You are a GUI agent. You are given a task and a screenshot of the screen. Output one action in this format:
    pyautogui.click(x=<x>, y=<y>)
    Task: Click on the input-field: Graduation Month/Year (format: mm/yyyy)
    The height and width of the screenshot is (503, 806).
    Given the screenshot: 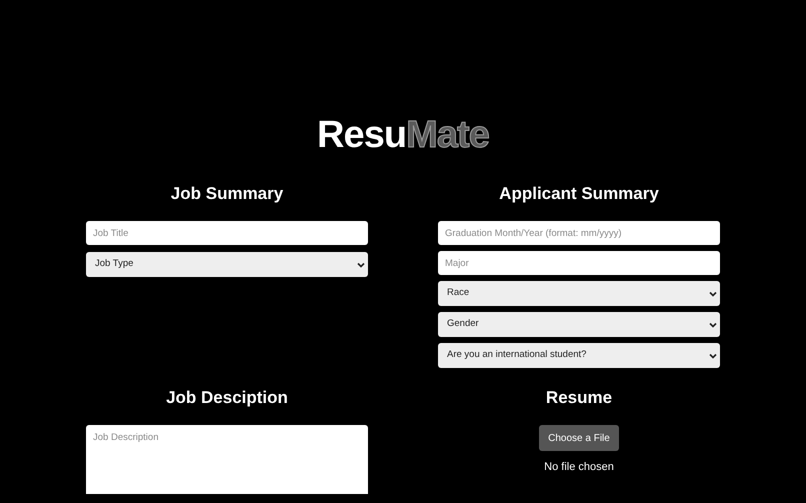 What is the action you would take?
    pyautogui.click(x=579, y=233)
    